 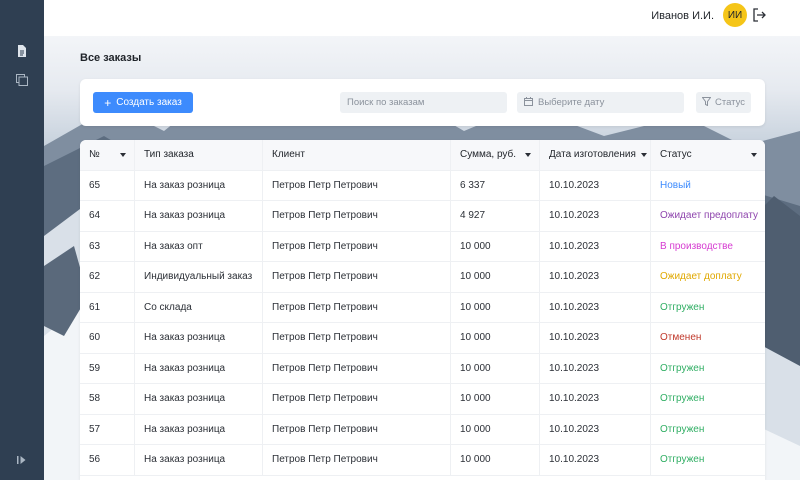 I want to click on column-sum: Сумма, руб., so click(x=495, y=155).